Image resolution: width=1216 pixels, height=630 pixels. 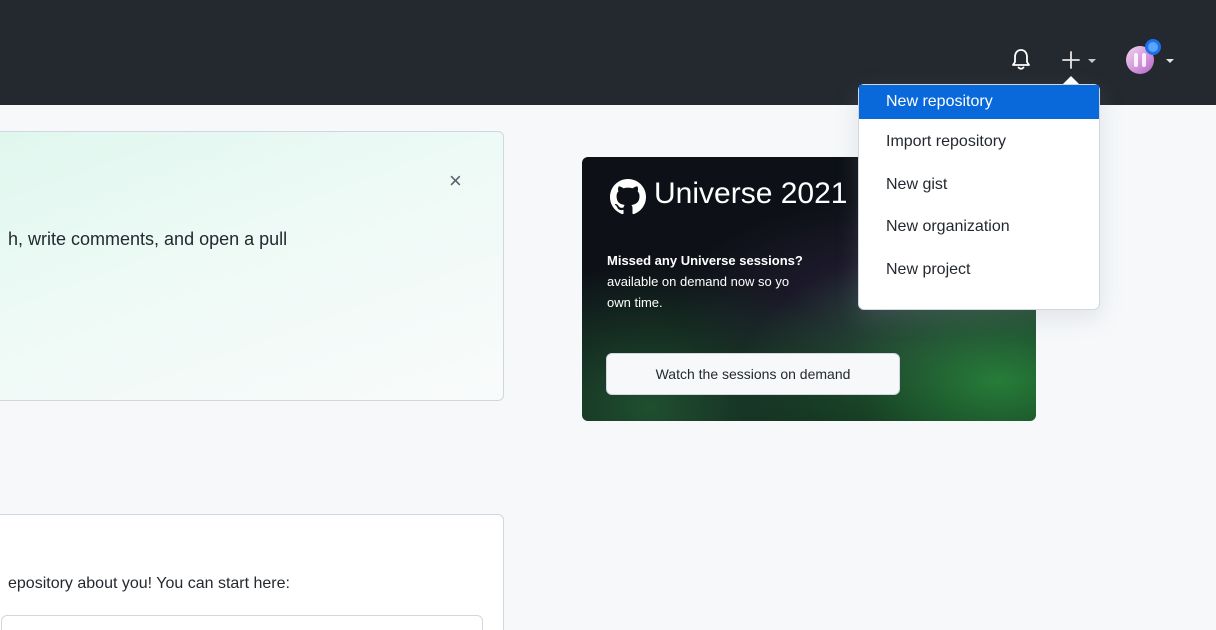 I want to click on profile-readme-card: epository about you! You can start here:, so click(x=252, y=572).